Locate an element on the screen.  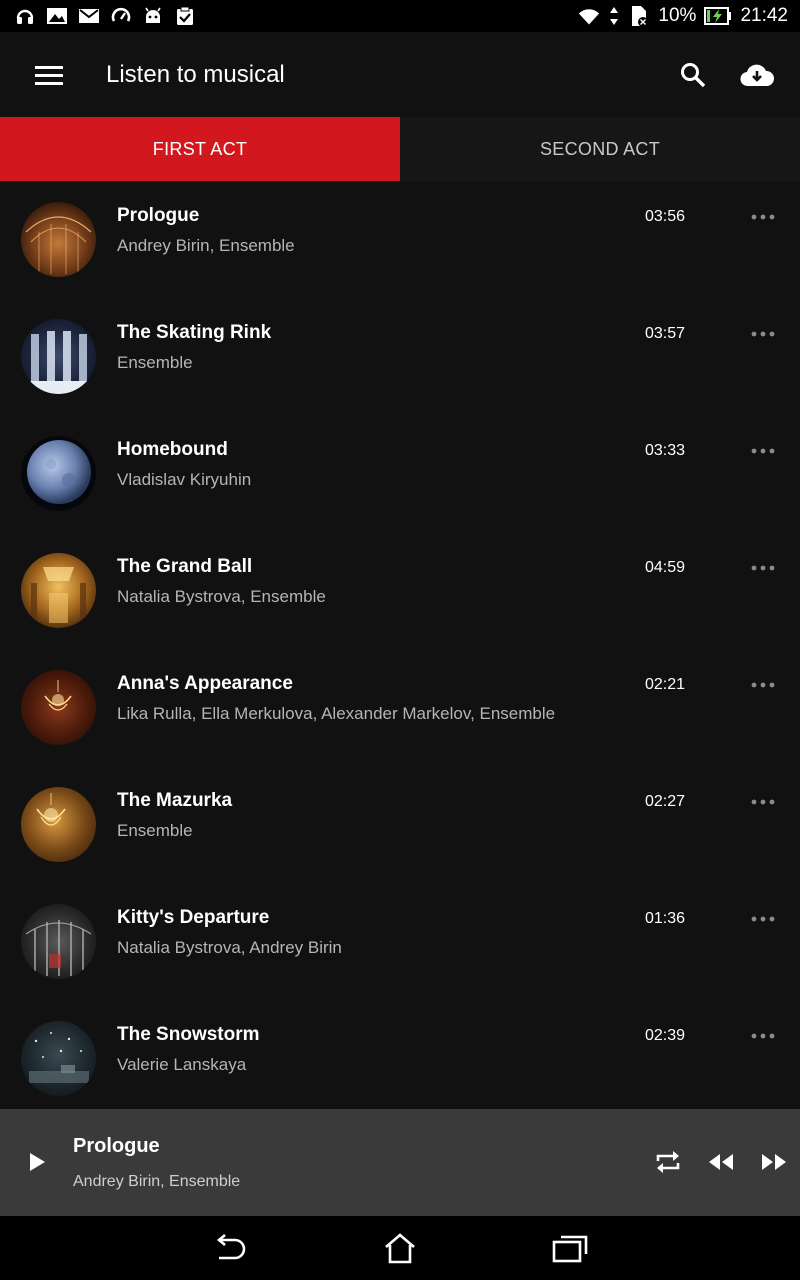
battery-percent: 10% is located at coordinates (677, 15).